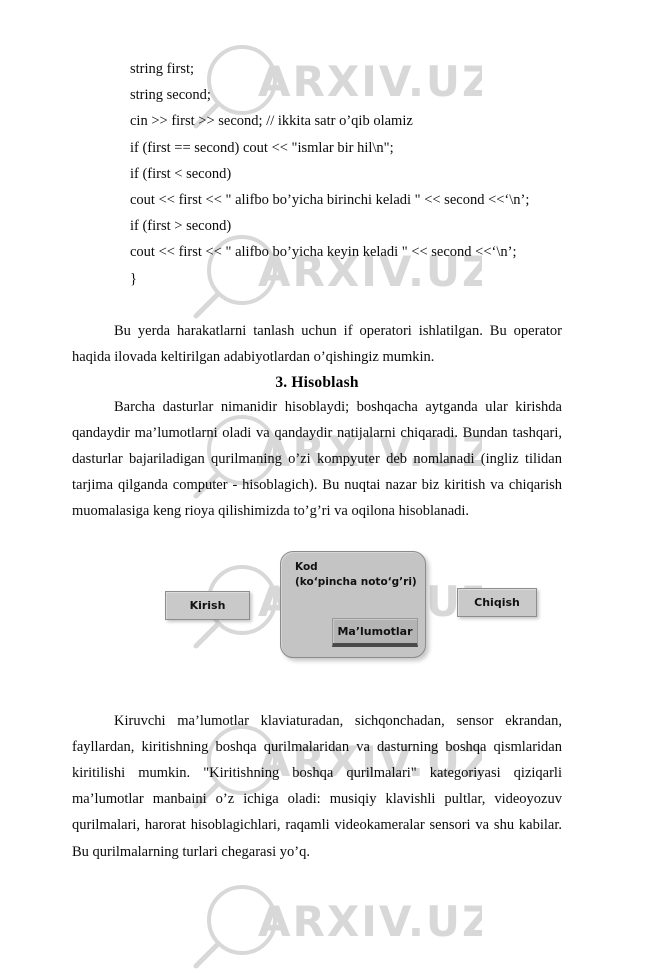  I want to click on code-line: }, so click(133, 278).